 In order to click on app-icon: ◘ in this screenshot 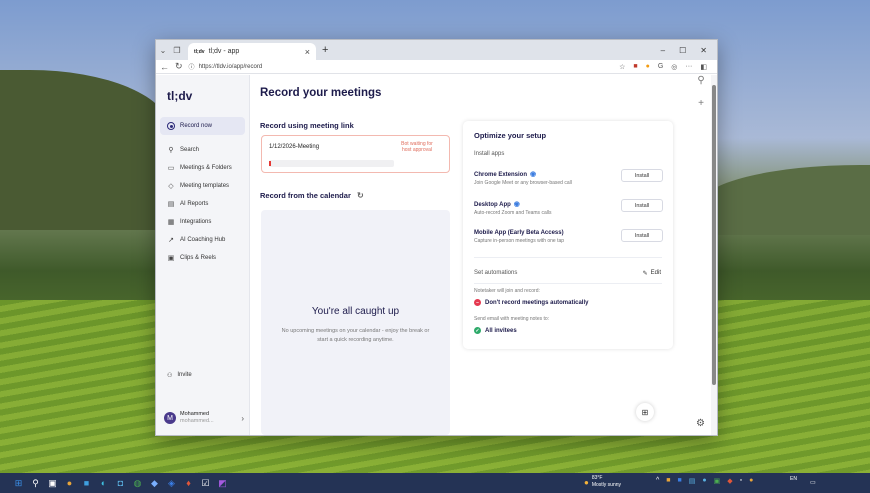, I will do `click(120, 483)`.